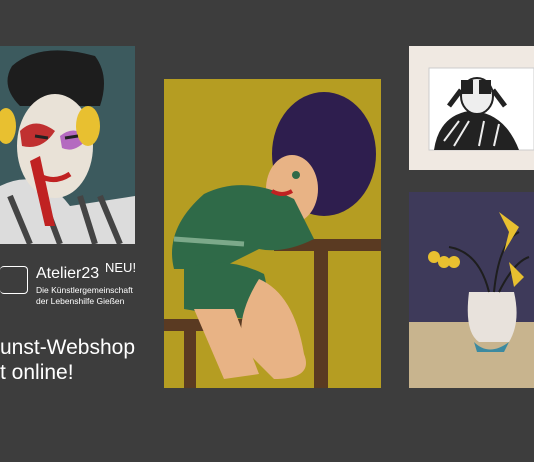 This screenshot has height=462, width=534. I want to click on headline-line-2: t online!, so click(37, 372).